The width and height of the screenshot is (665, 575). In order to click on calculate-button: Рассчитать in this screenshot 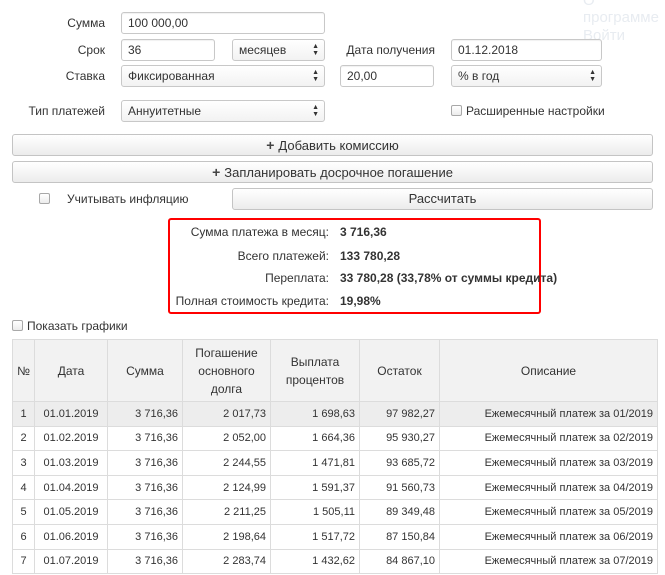, I will do `click(442, 199)`.